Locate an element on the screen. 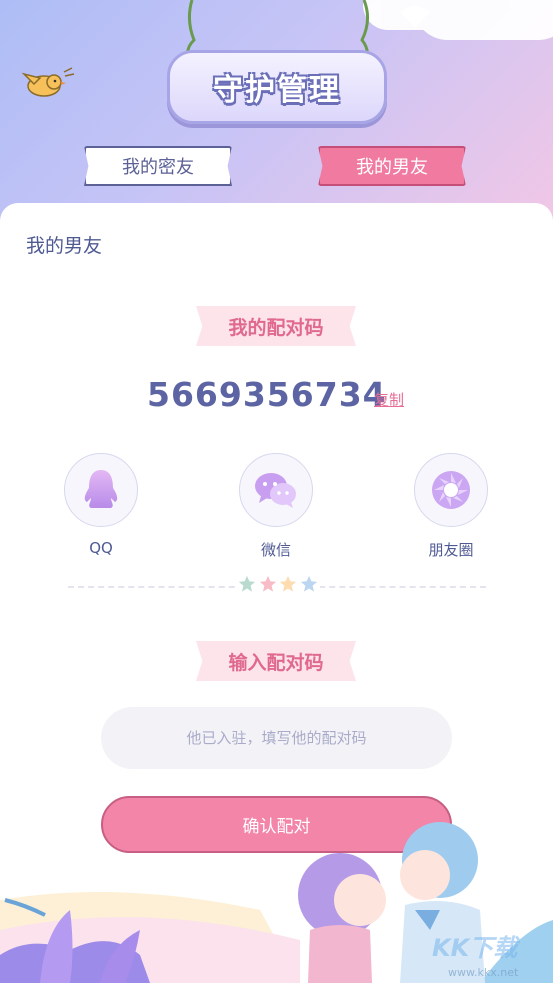 The height and width of the screenshot is (983, 553). pair-code-value: 5669356734 is located at coordinates (267, 394).